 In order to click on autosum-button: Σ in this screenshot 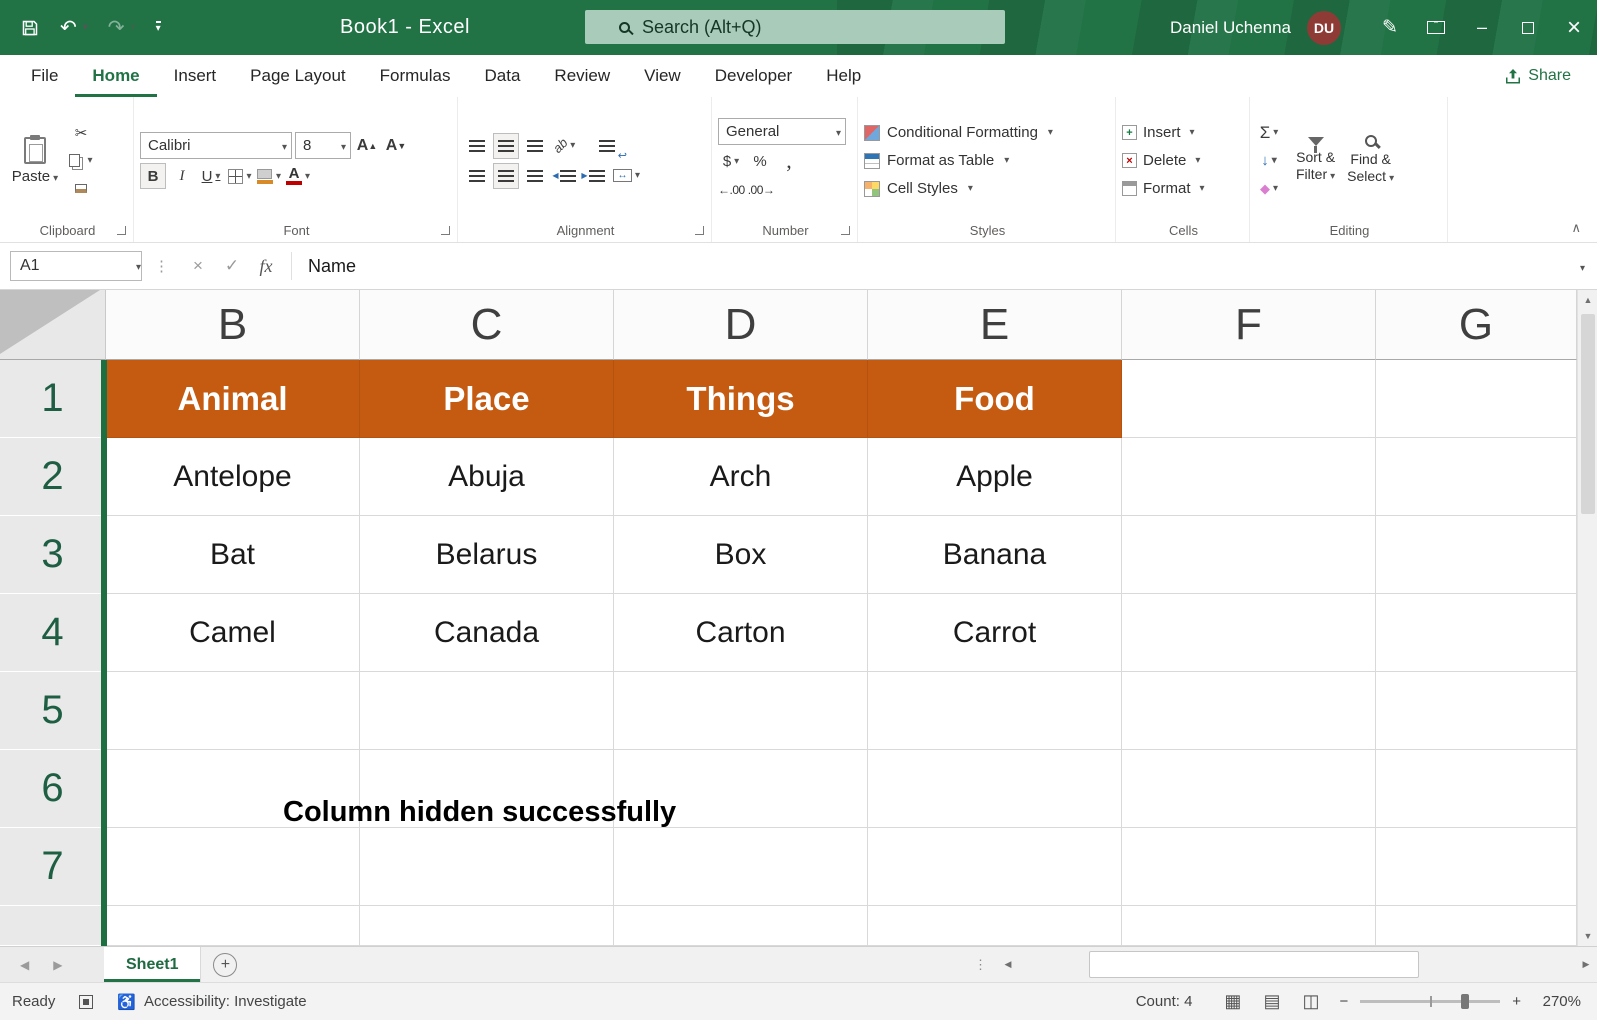, I will do `click(1269, 133)`.